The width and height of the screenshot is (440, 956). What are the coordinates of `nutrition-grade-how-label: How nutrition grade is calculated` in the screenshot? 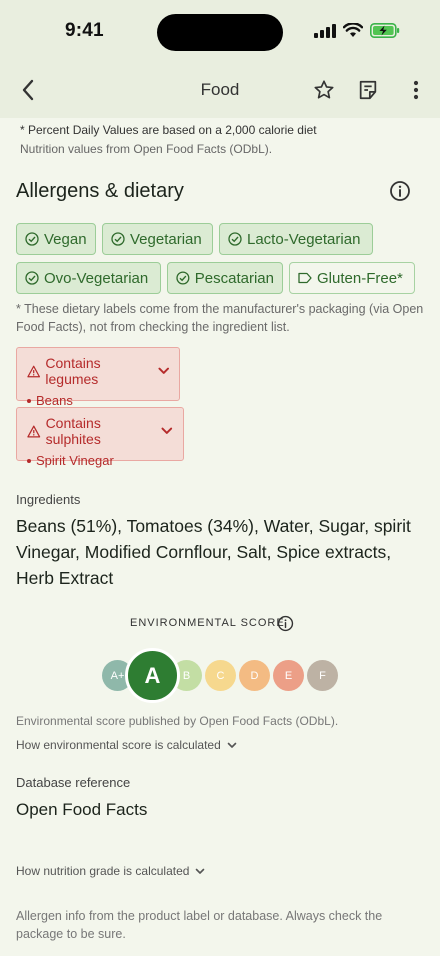 It's located at (103, 871).